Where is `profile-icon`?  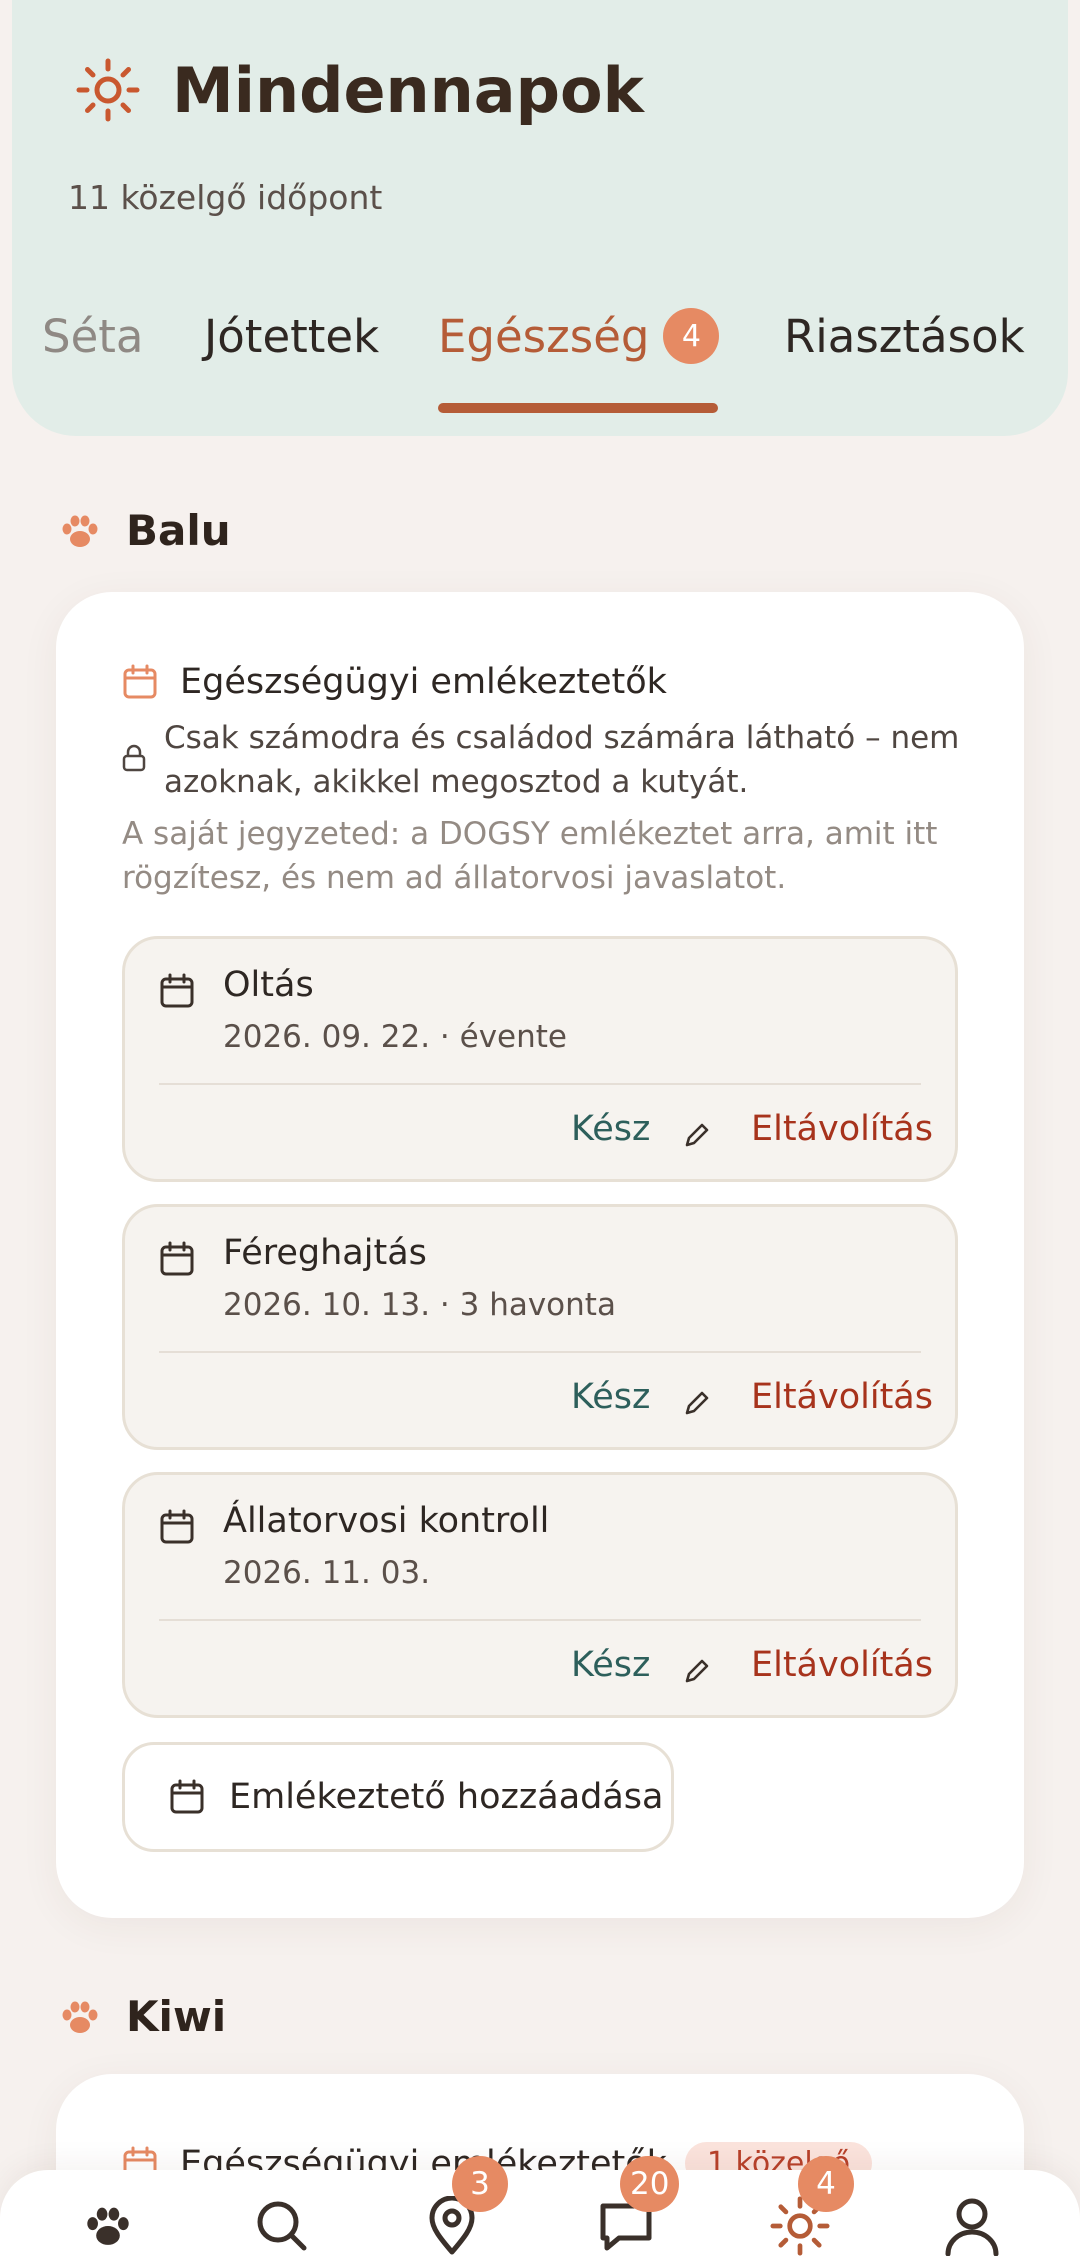 profile-icon is located at coordinates (972, 2227).